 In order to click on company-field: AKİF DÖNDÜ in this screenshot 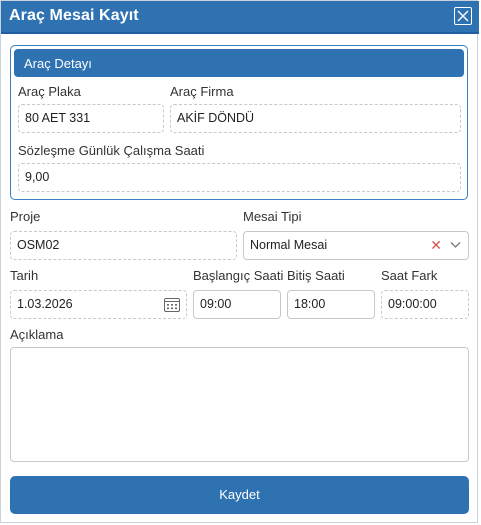, I will do `click(315, 118)`.